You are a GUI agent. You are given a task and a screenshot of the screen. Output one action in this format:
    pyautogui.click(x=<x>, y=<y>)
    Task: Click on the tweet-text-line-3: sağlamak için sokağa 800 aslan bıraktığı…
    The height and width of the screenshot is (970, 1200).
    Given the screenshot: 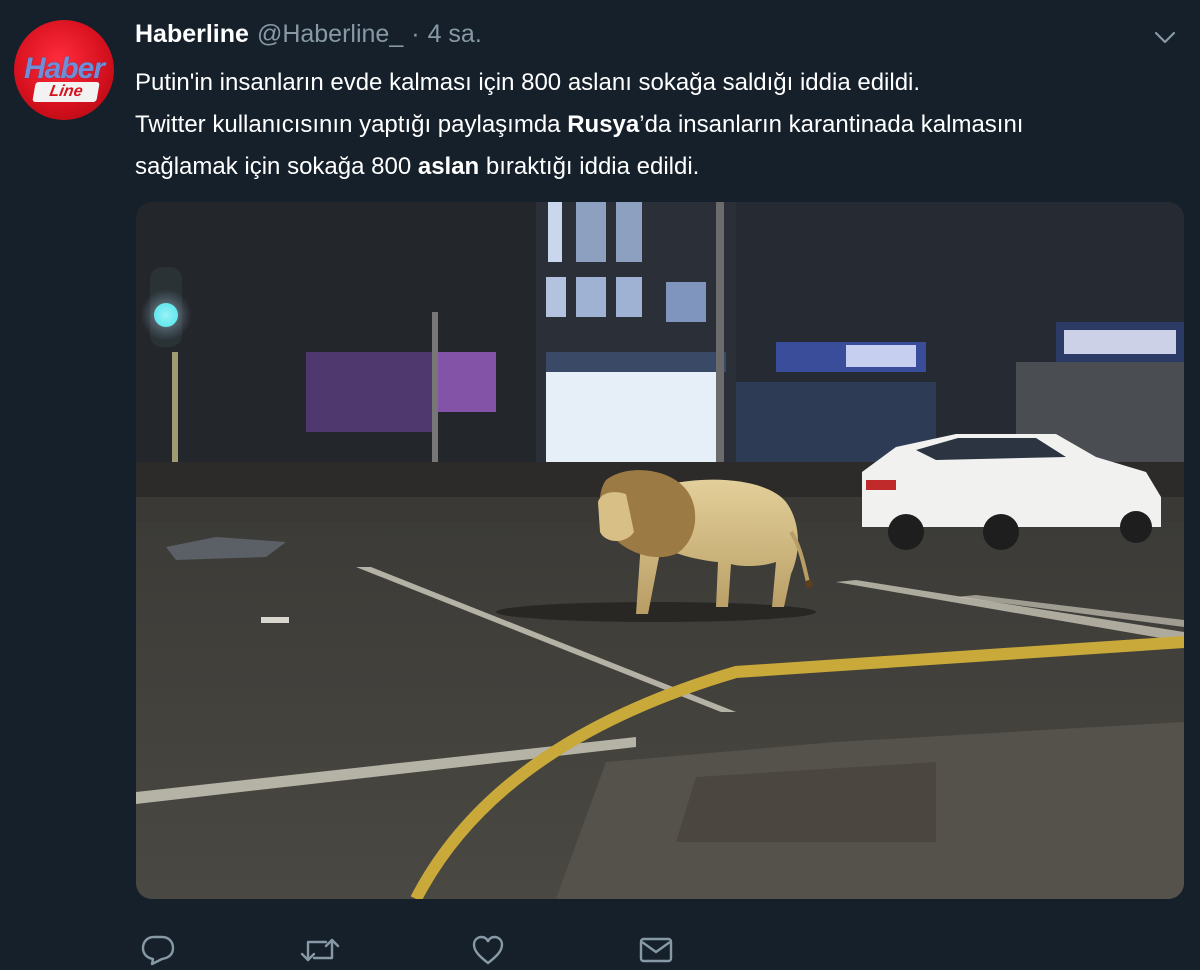 What is the action you would take?
    pyautogui.click(x=665, y=167)
    